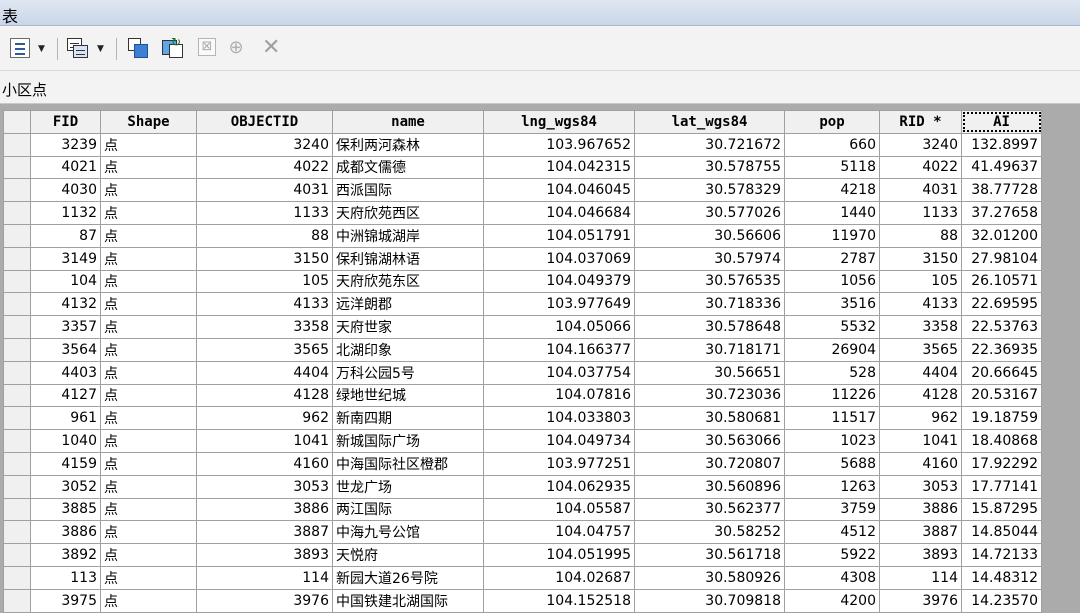 The width and height of the screenshot is (1080, 613). Describe the element at coordinates (832, 167) in the screenshot. I see `cell-pop: 5118` at that location.